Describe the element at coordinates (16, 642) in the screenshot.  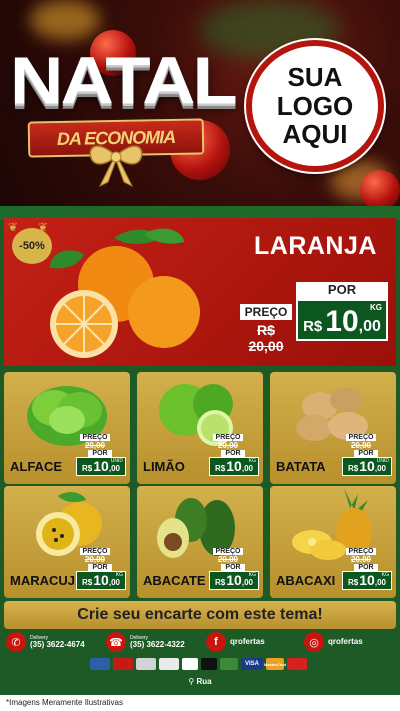
I see `whatsapp-icon: ✆` at that location.